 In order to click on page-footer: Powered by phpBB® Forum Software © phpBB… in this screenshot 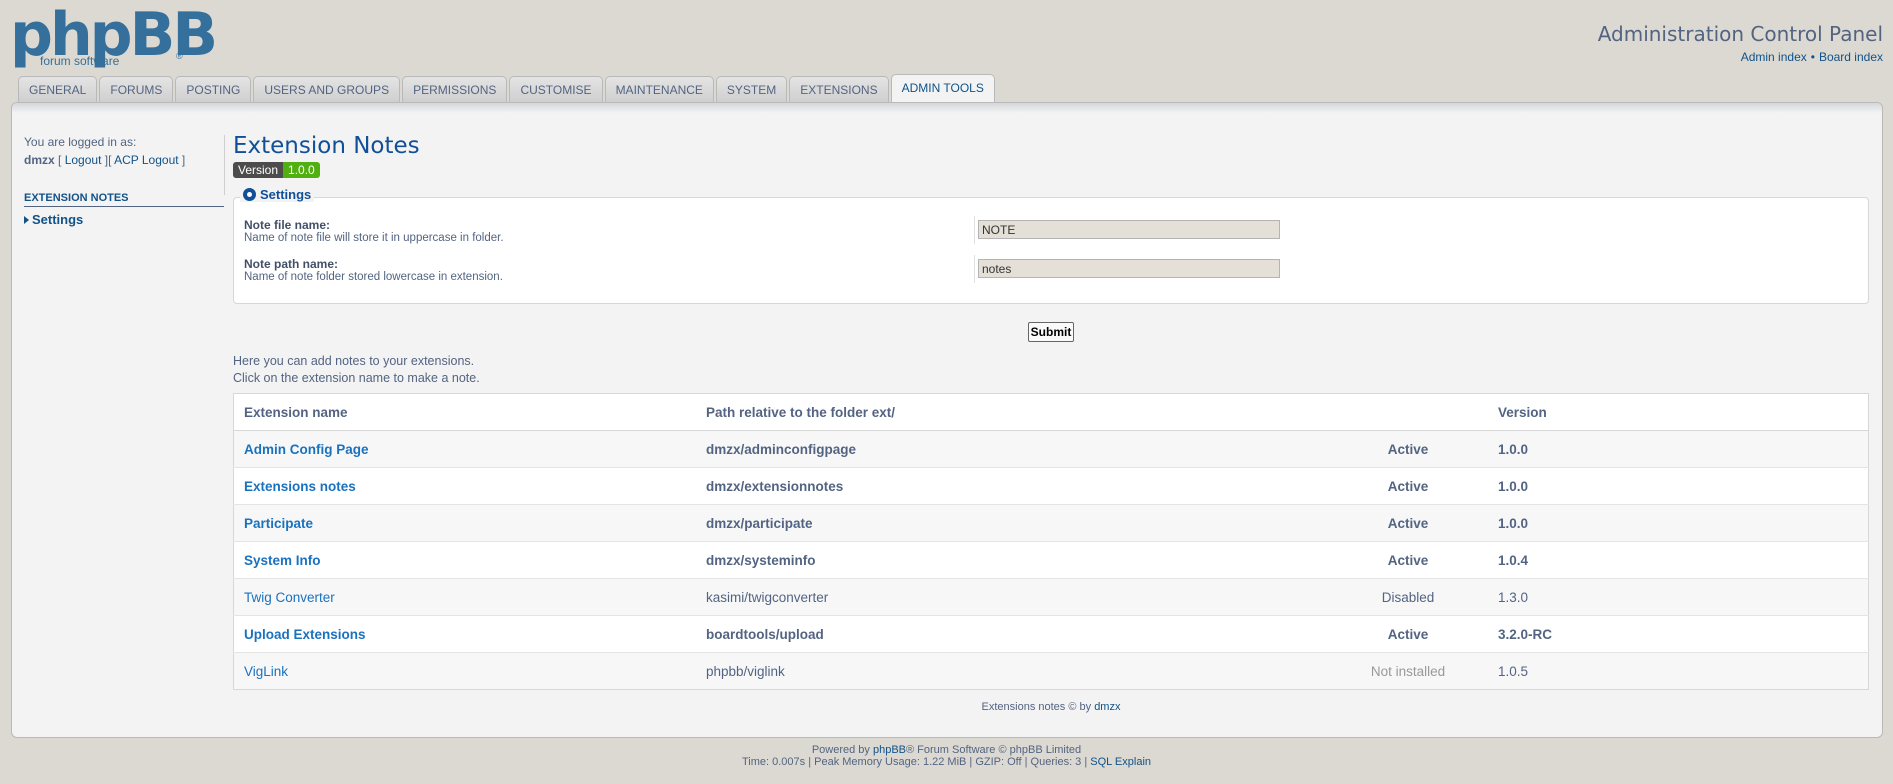, I will do `click(946, 756)`.